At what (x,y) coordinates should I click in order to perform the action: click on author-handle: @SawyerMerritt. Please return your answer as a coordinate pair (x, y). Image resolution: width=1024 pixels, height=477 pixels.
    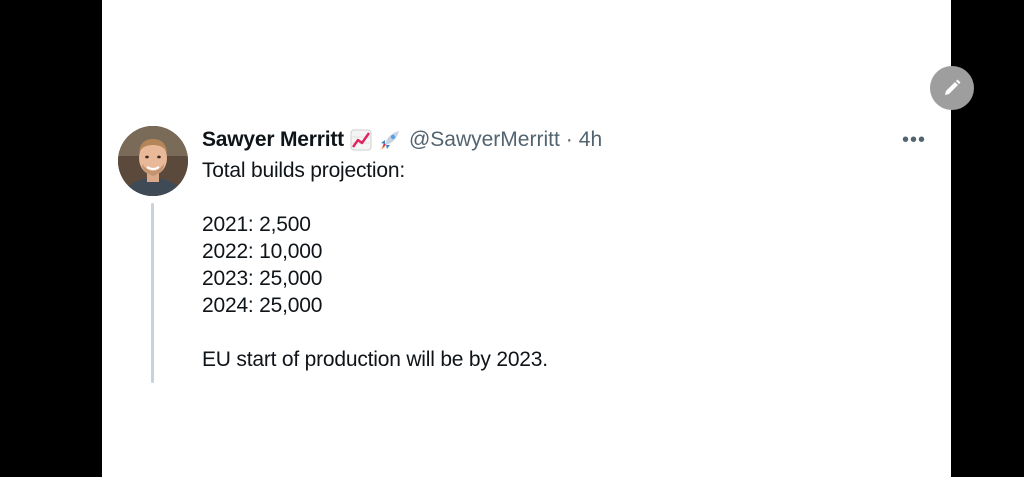
    Looking at the image, I should click on (484, 140).